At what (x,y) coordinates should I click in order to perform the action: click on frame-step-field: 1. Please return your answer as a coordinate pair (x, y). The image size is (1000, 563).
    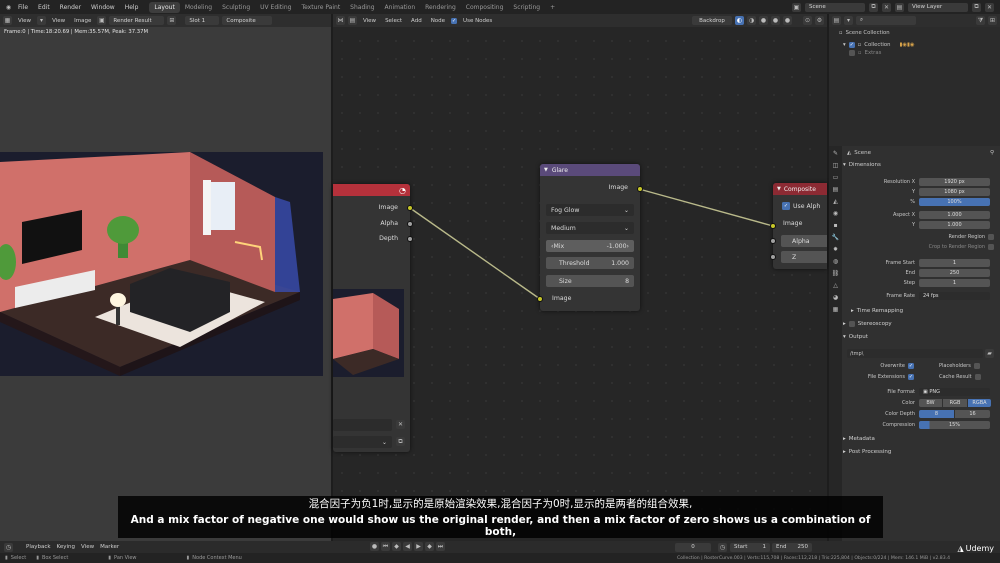
    Looking at the image, I should click on (954, 282).